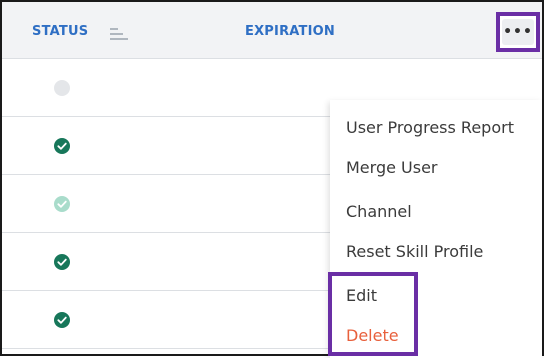 This screenshot has height=358, width=544. Describe the element at coordinates (379, 211) in the screenshot. I see `menu-item-channel: Channel` at that location.